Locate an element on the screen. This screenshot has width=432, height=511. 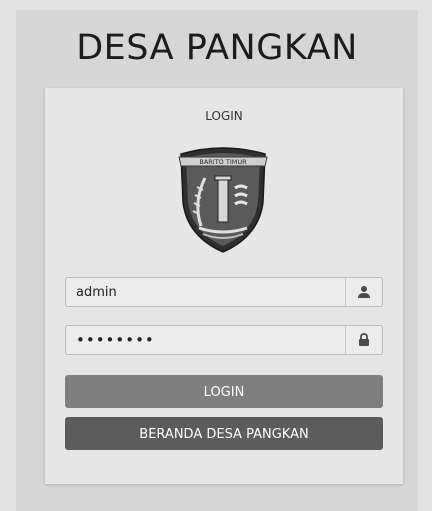
username-field-group is located at coordinates (224, 292).